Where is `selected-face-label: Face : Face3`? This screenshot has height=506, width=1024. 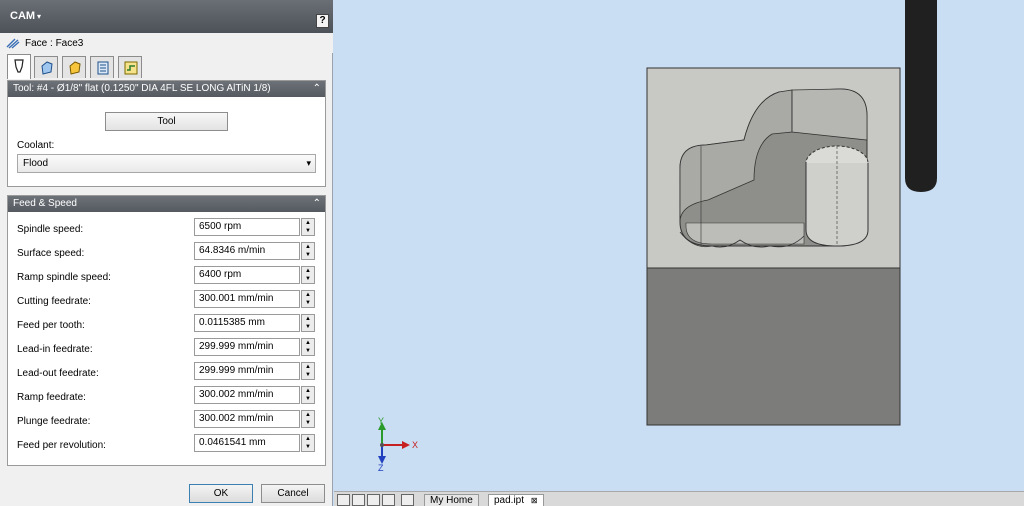 selected-face-label: Face : Face3 is located at coordinates (54, 43).